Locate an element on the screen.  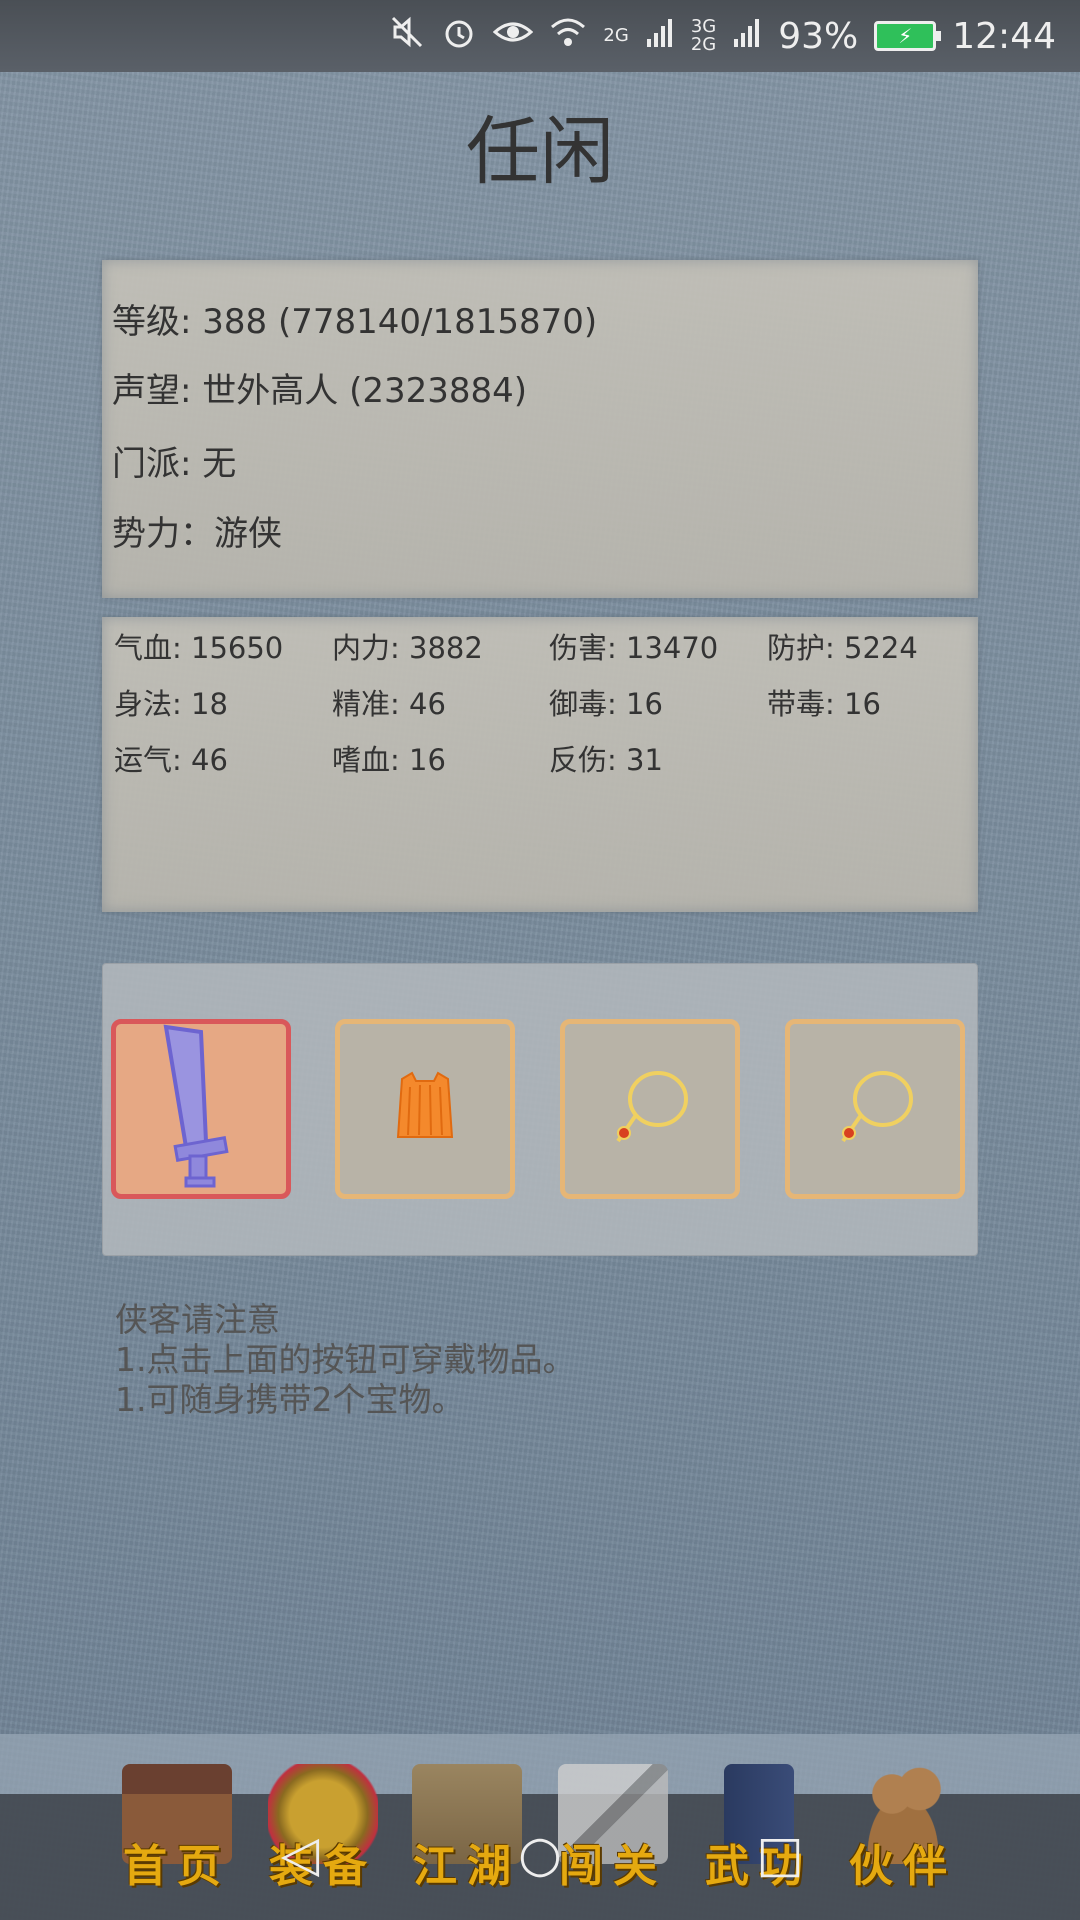
level-text: 等级: 388 (778140/1815870) is located at coordinates (355, 322).